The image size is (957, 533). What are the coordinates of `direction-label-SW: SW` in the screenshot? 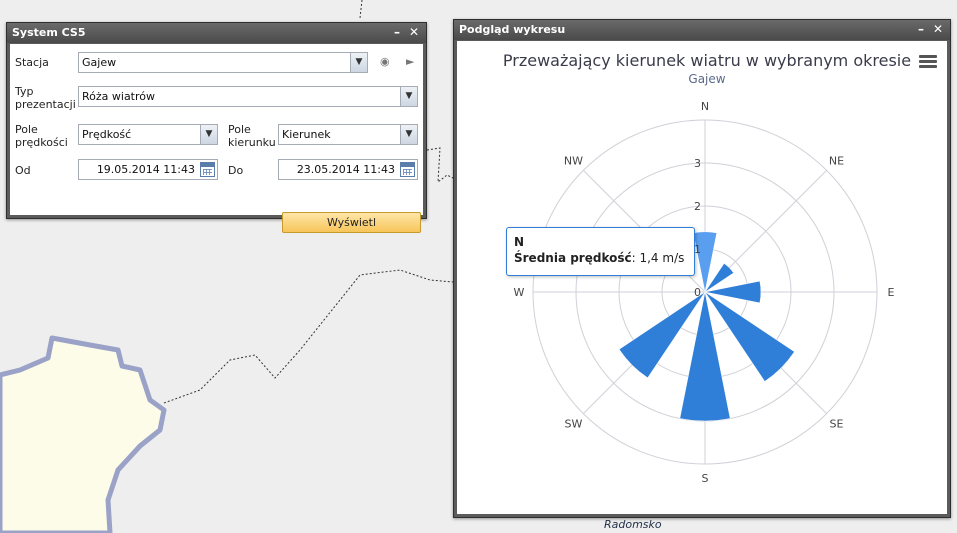 It's located at (574, 424).